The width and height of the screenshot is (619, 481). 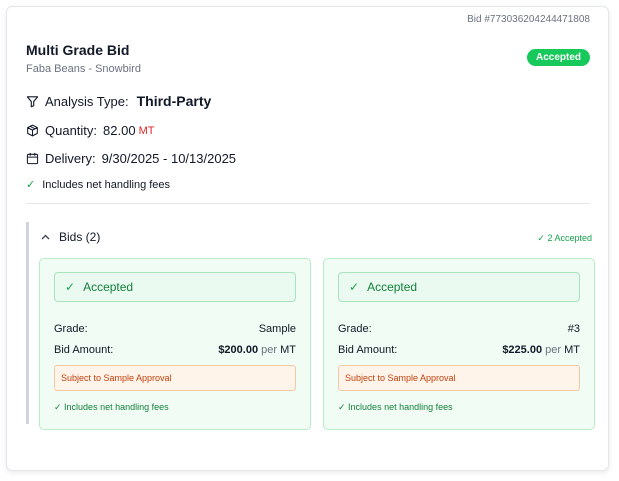 What do you see at coordinates (528, 19) in the screenshot?
I see `bid-id: Bid #773036204244471808` at bounding box center [528, 19].